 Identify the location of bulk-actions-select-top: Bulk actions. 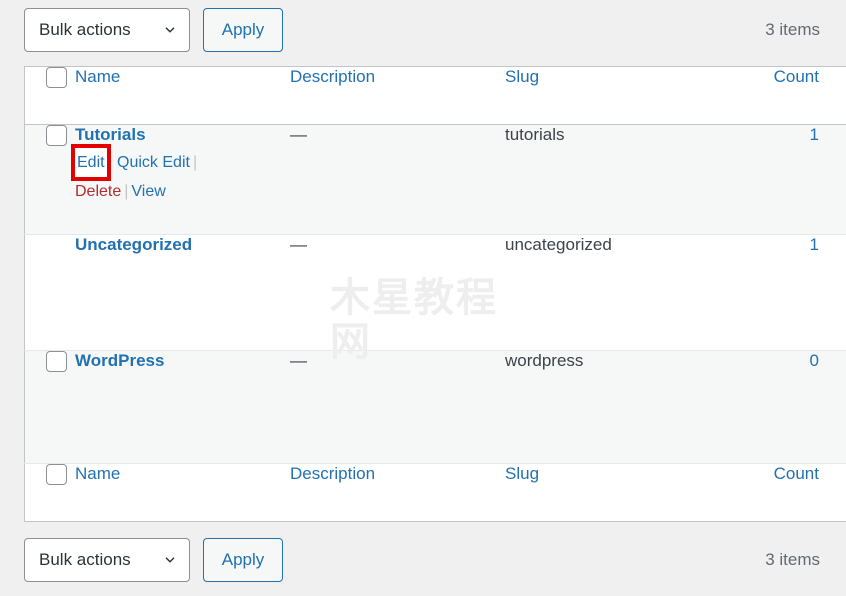
(107, 30).